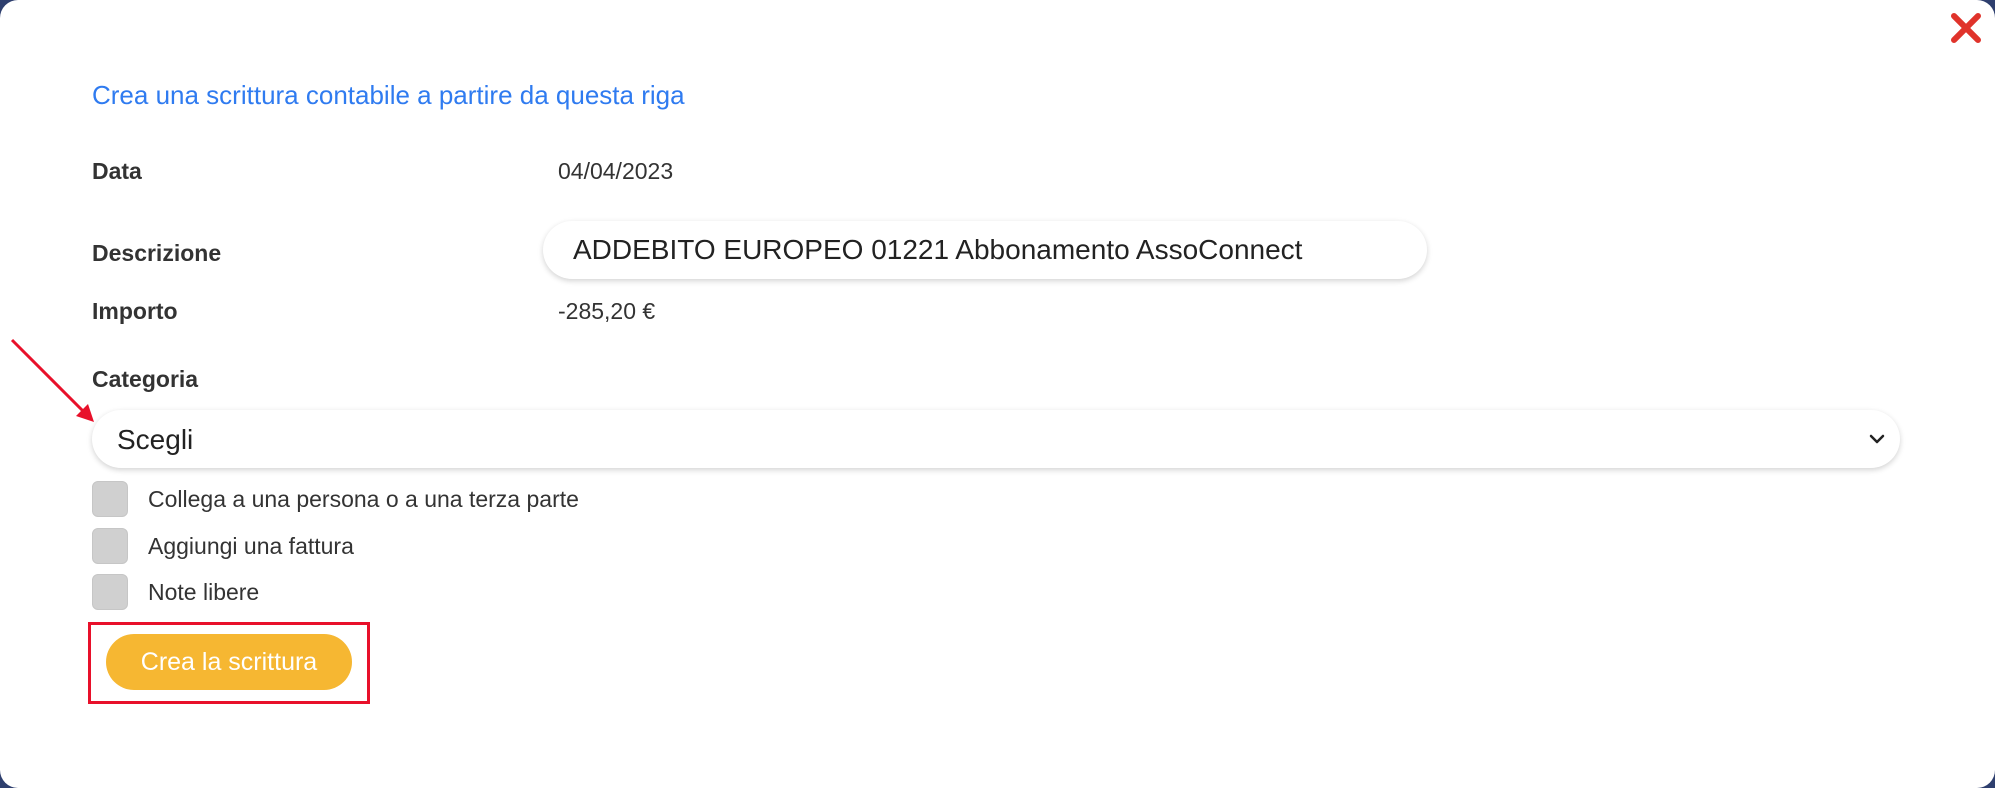 Image resolution: width=1995 pixels, height=788 pixels. Describe the element at coordinates (52, 380) in the screenshot. I see `annotation-arrow` at that location.